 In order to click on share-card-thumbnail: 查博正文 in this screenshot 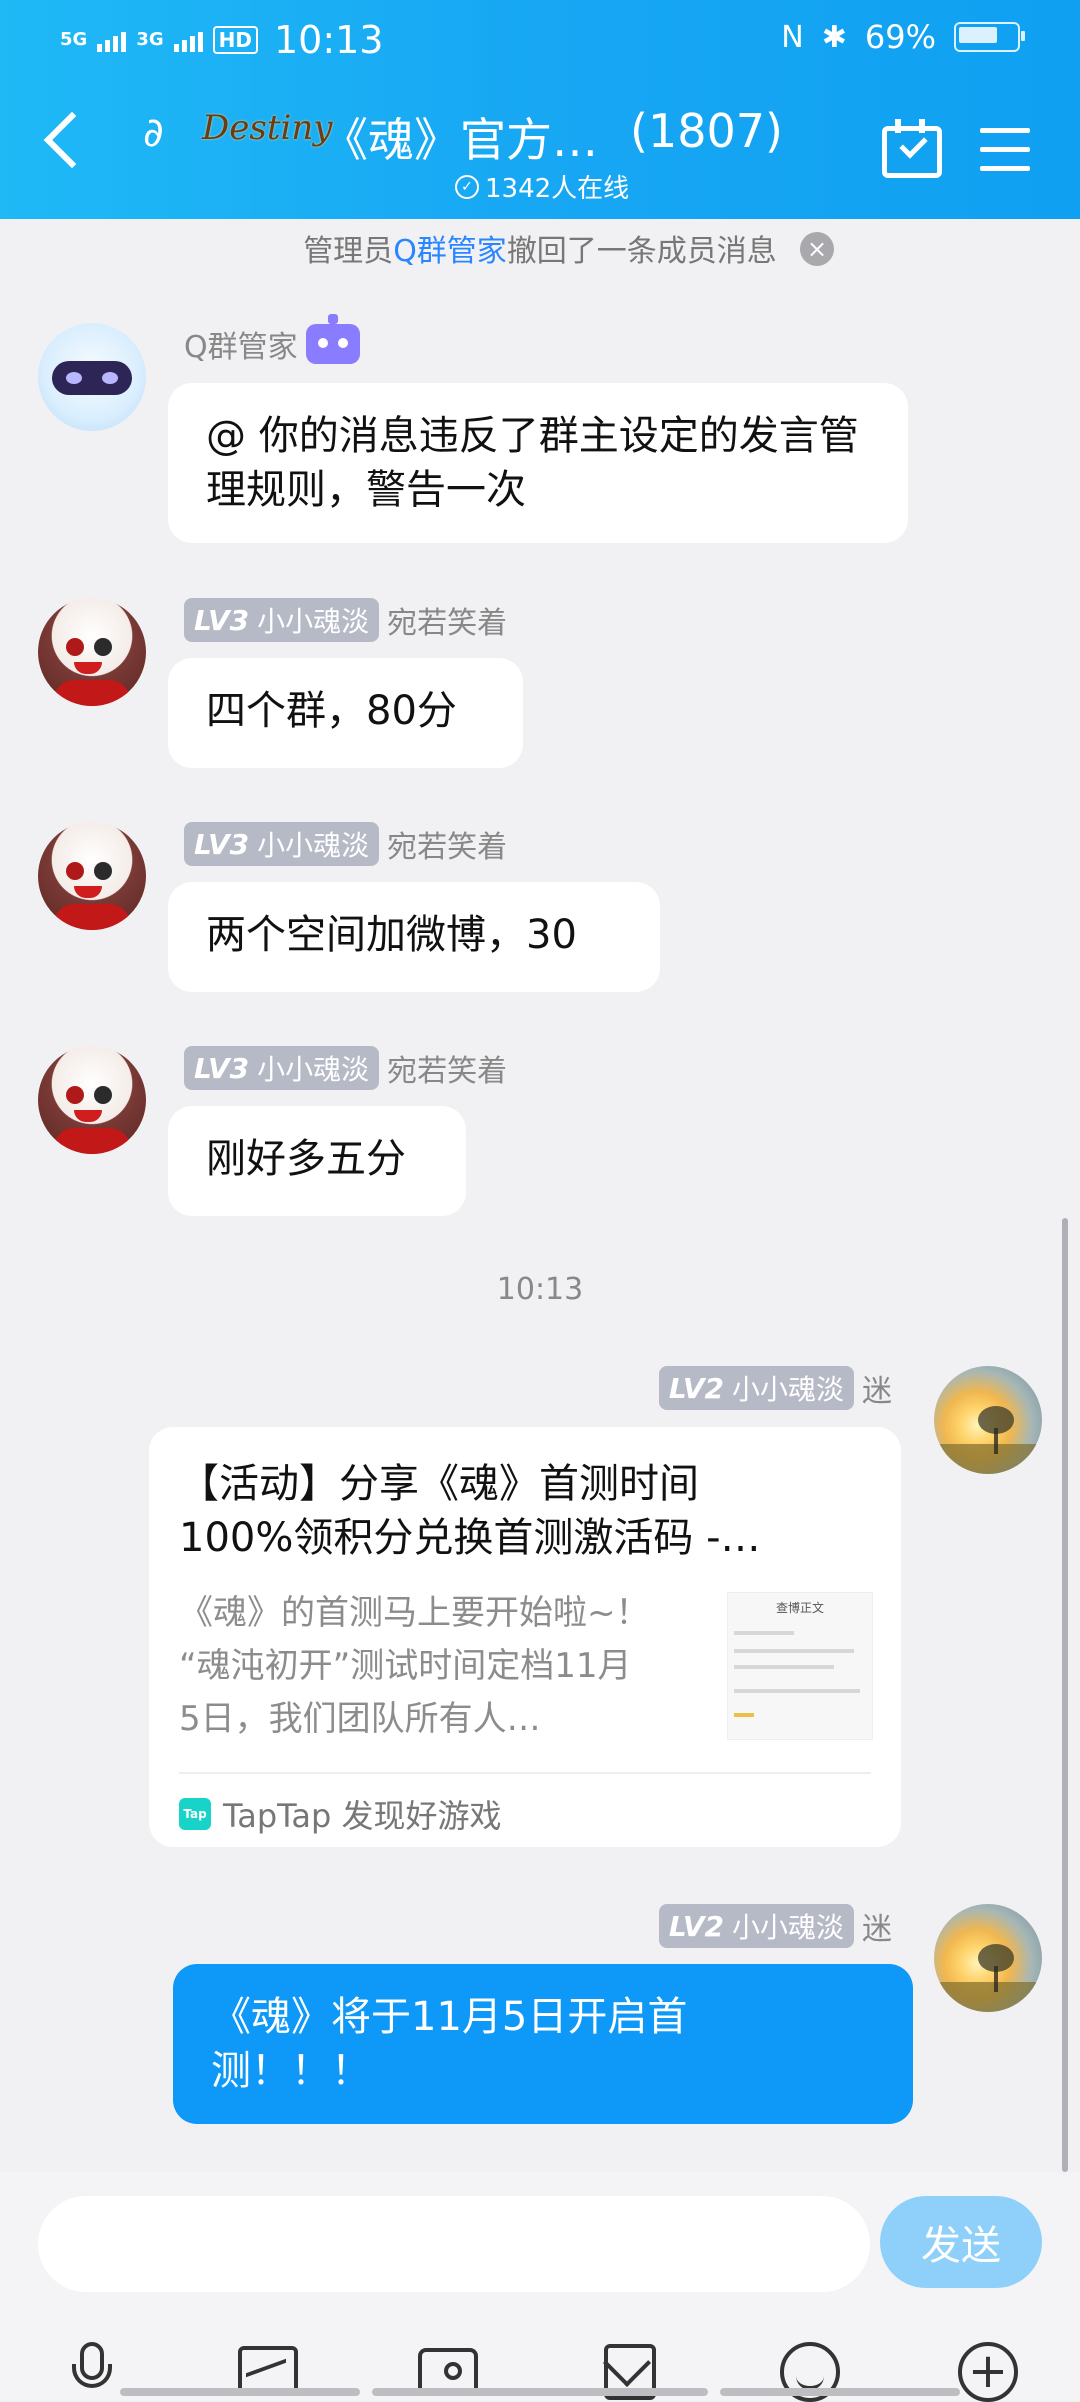, I will do `click(800, 1666)`.